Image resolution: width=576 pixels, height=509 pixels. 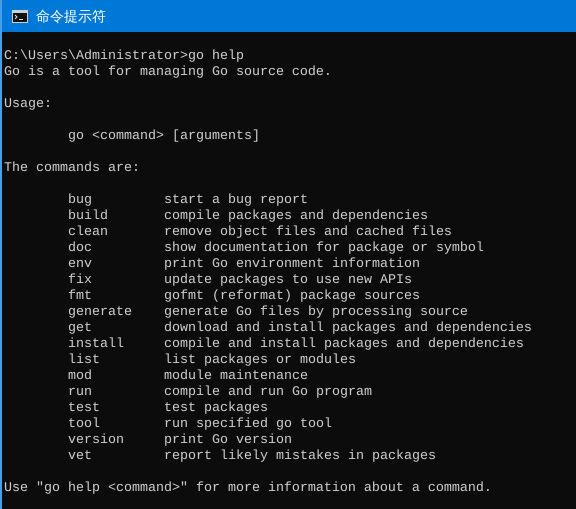 What do you see at coordinates (80, 281) in the screenshot?
I see `command-name: fix` at bounding box center [80, 281].